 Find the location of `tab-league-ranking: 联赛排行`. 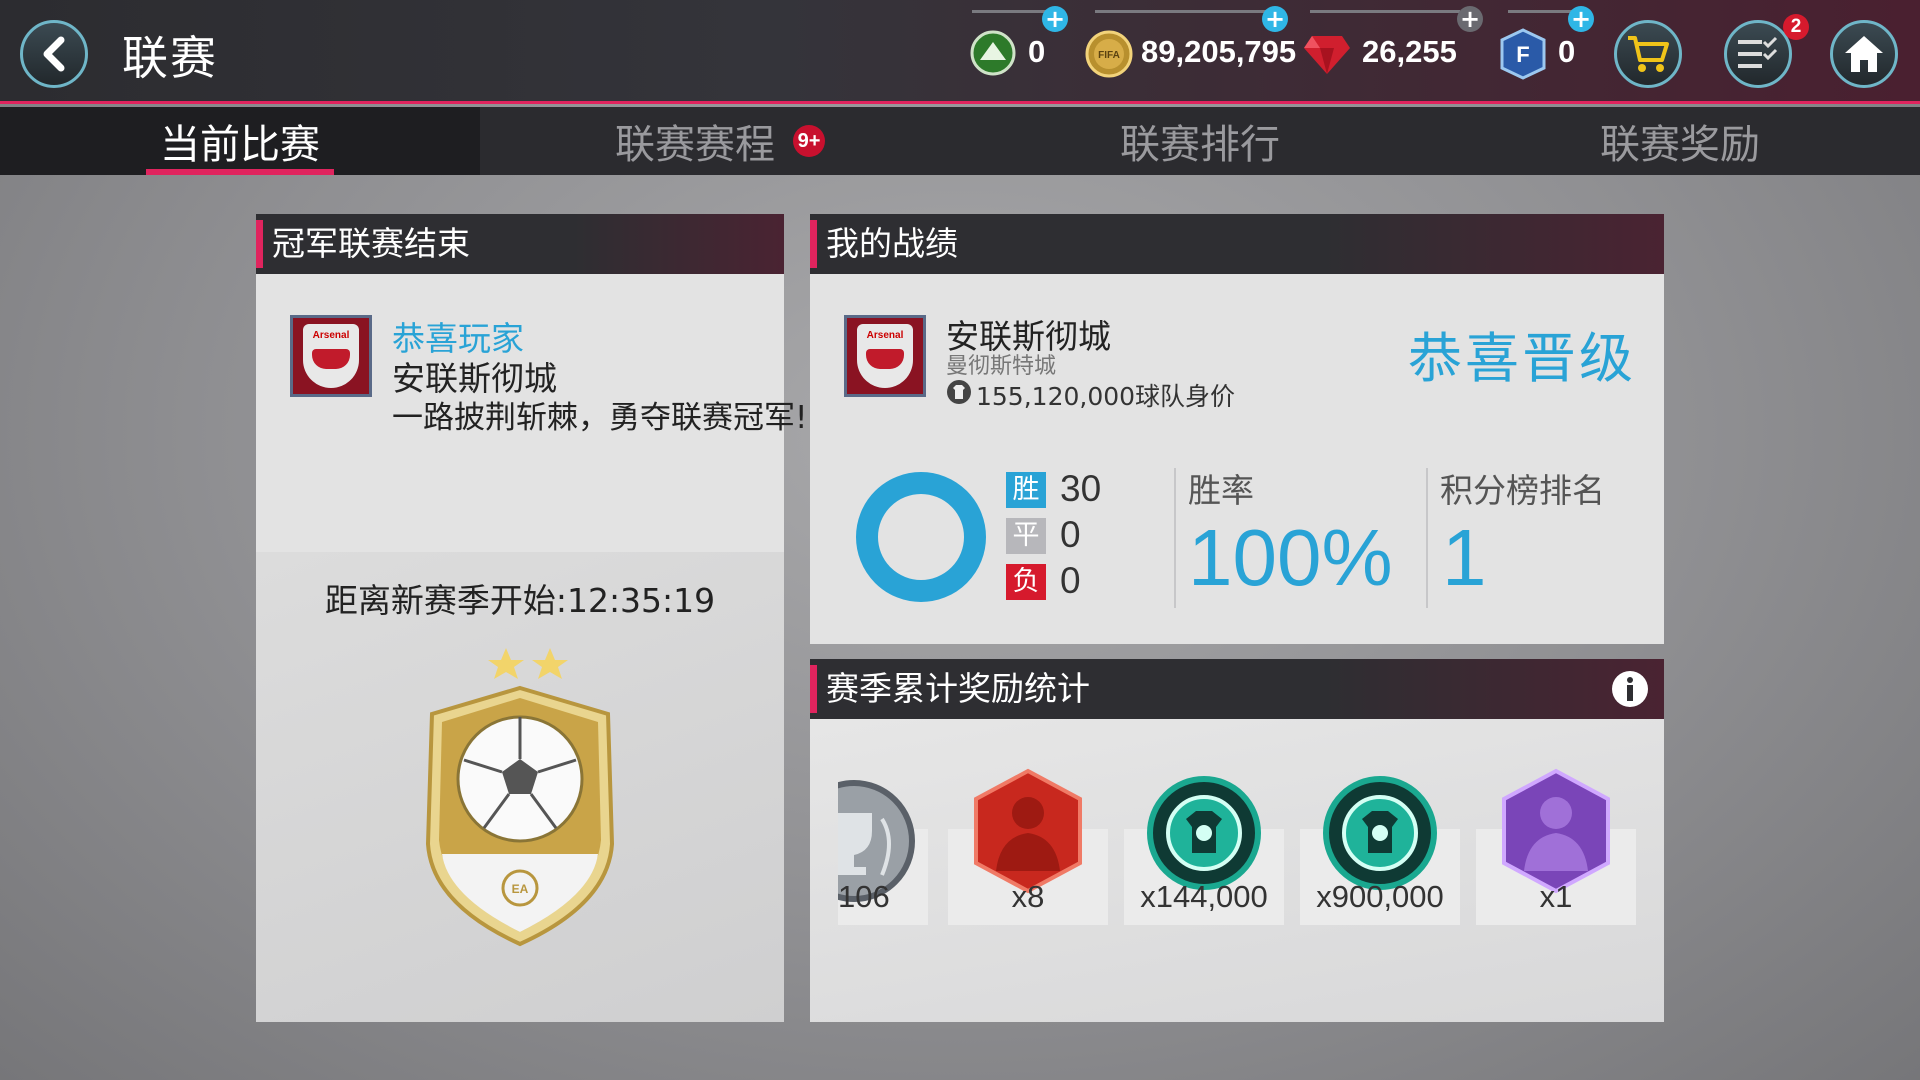

tab-league-ranking: 联赛排行 is located at coordinates (1200, 141).